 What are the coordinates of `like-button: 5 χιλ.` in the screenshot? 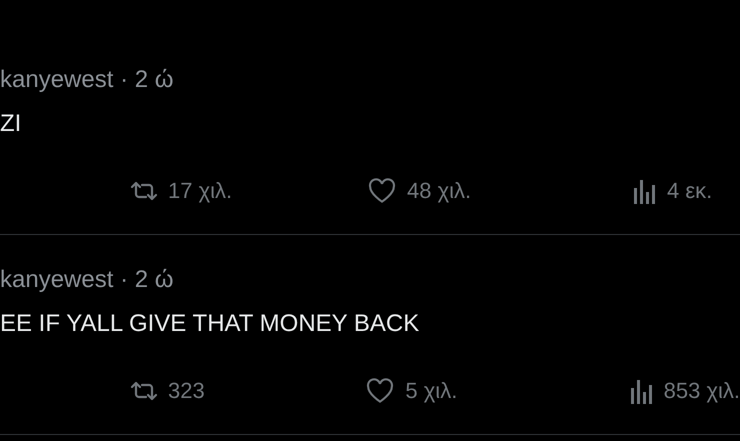 It's located at (497, 390).